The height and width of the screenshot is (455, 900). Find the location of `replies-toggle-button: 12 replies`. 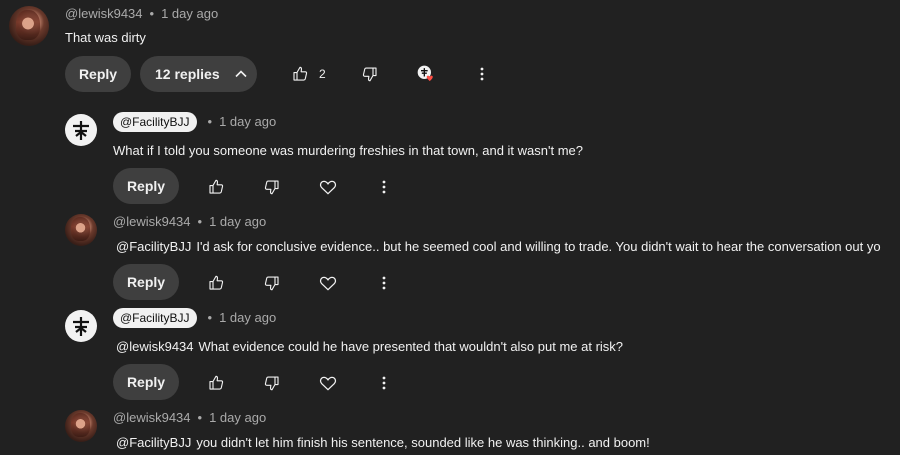

replies-toggle-button: 12 replies is located at coordinates (198, 74).